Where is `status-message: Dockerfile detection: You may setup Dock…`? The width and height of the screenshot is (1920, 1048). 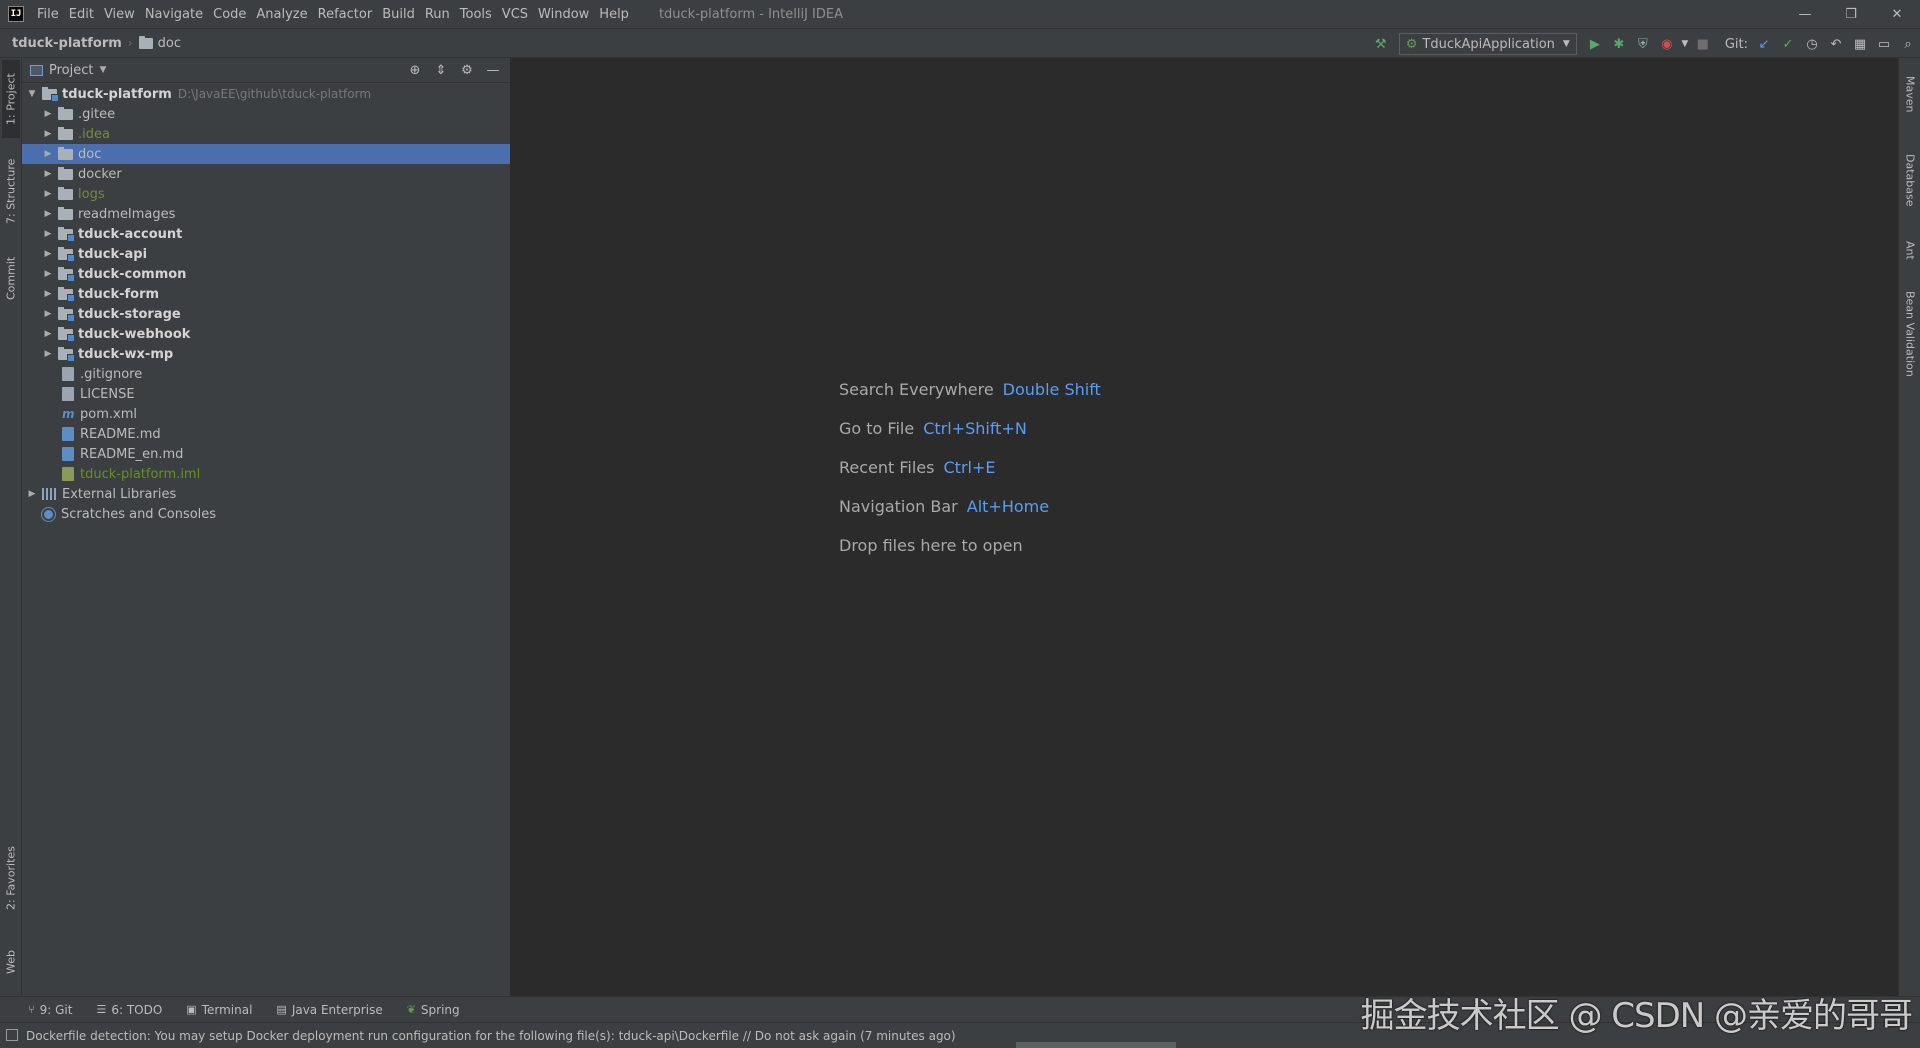 status-message: Dockerfile detection: You may setup Dock… is located at coordinates (491, 1036).